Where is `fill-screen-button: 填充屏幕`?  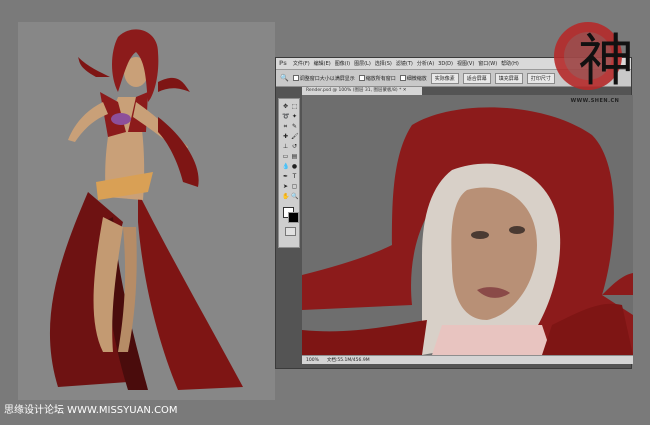
fill-screen-button: 填充屏幕 is located at coordinates (508, 78).